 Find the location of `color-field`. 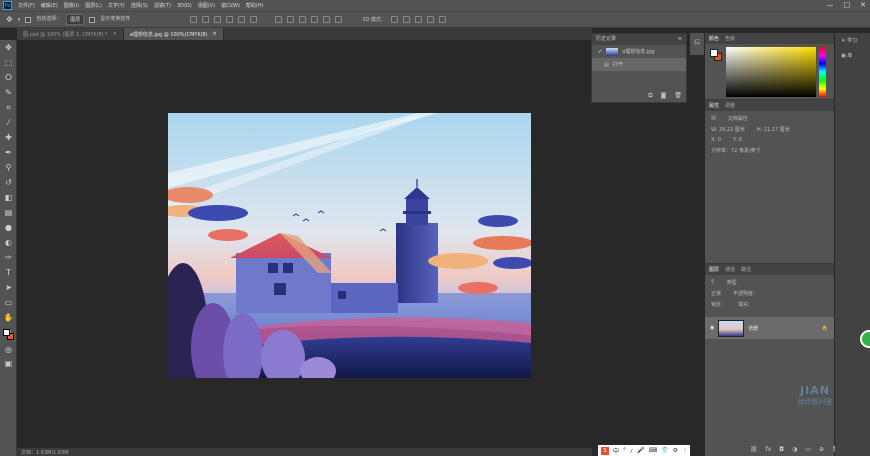

color-field is located at coordinates (771, 72).